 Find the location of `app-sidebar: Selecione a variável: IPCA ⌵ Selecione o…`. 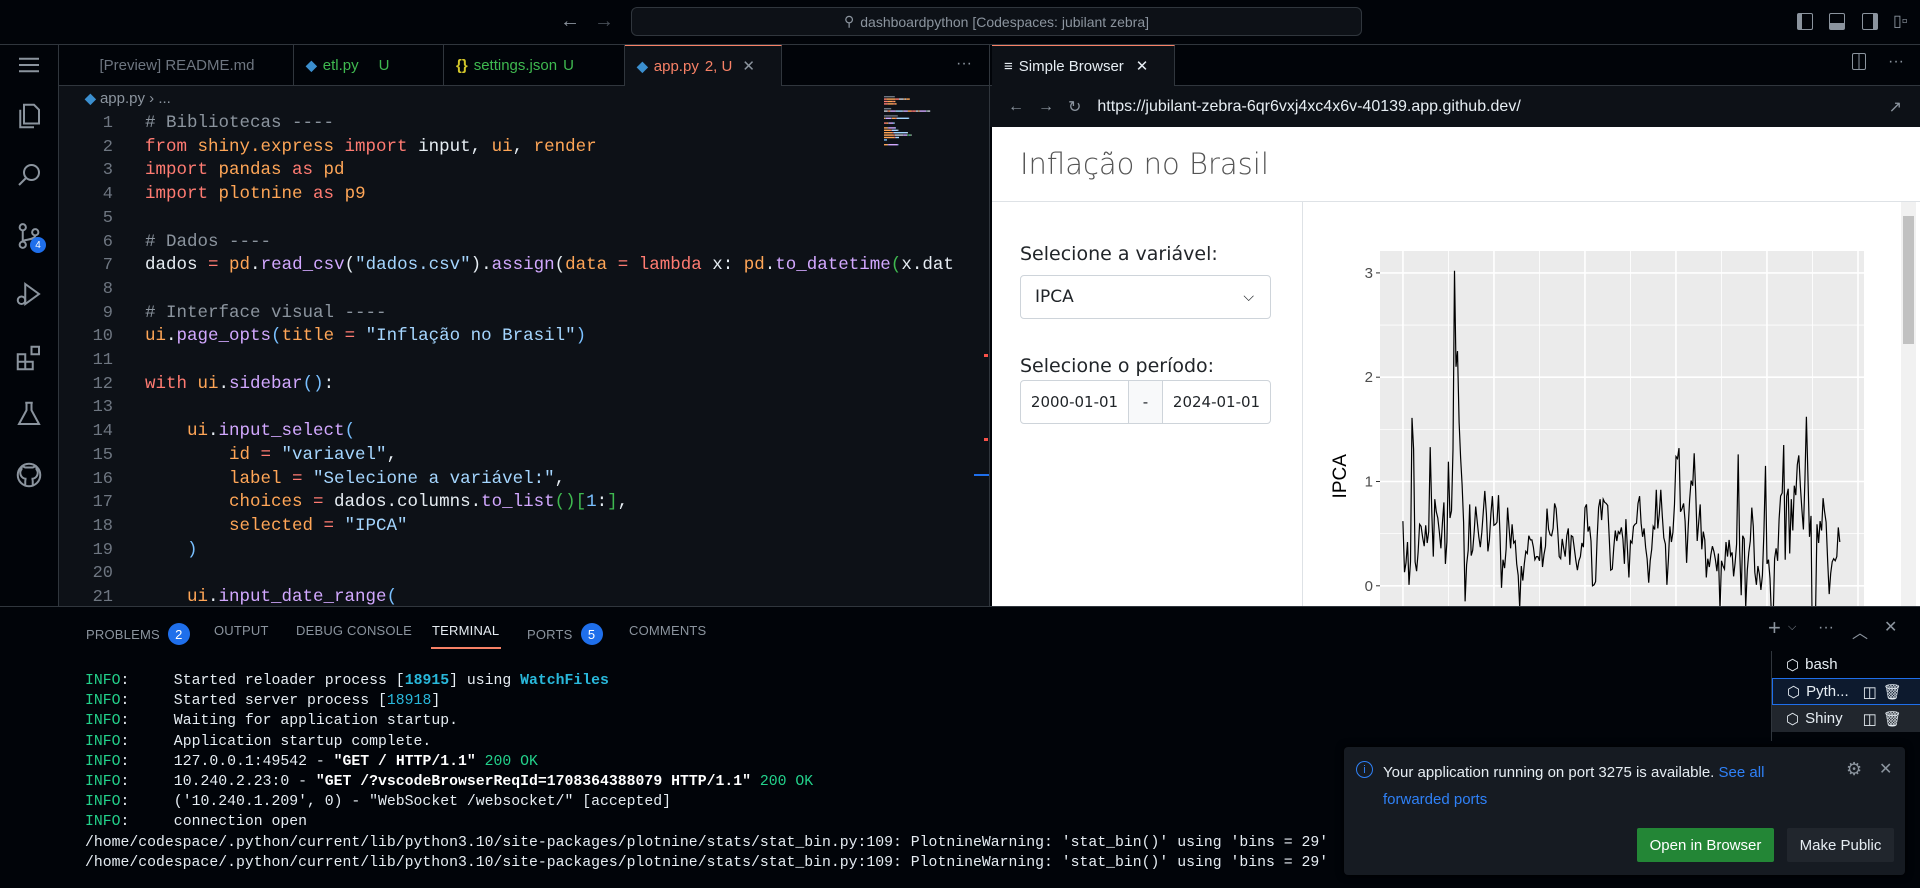

app-sidebar: Selecione a variável: IPCA ⌵ Selecione o… is located at coordinates (1147, 404).